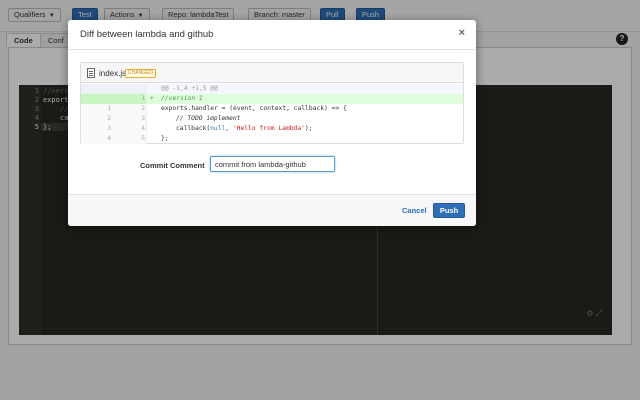 The image size is (640, 400). What do you see at coordinates (308, 128) in the screenshot?
I see `code-token: );` at bounding box center [308, 128].